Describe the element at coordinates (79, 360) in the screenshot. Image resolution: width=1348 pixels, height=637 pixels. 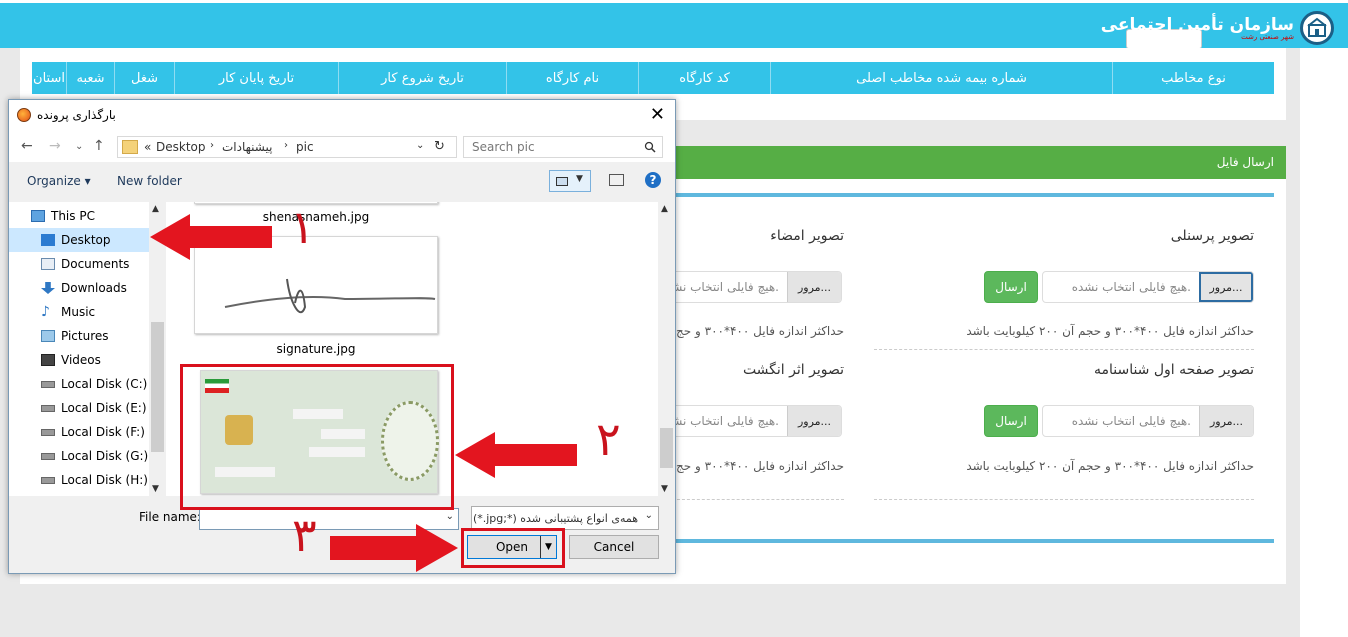
I see `nav-item-videos: Videos` at that location.